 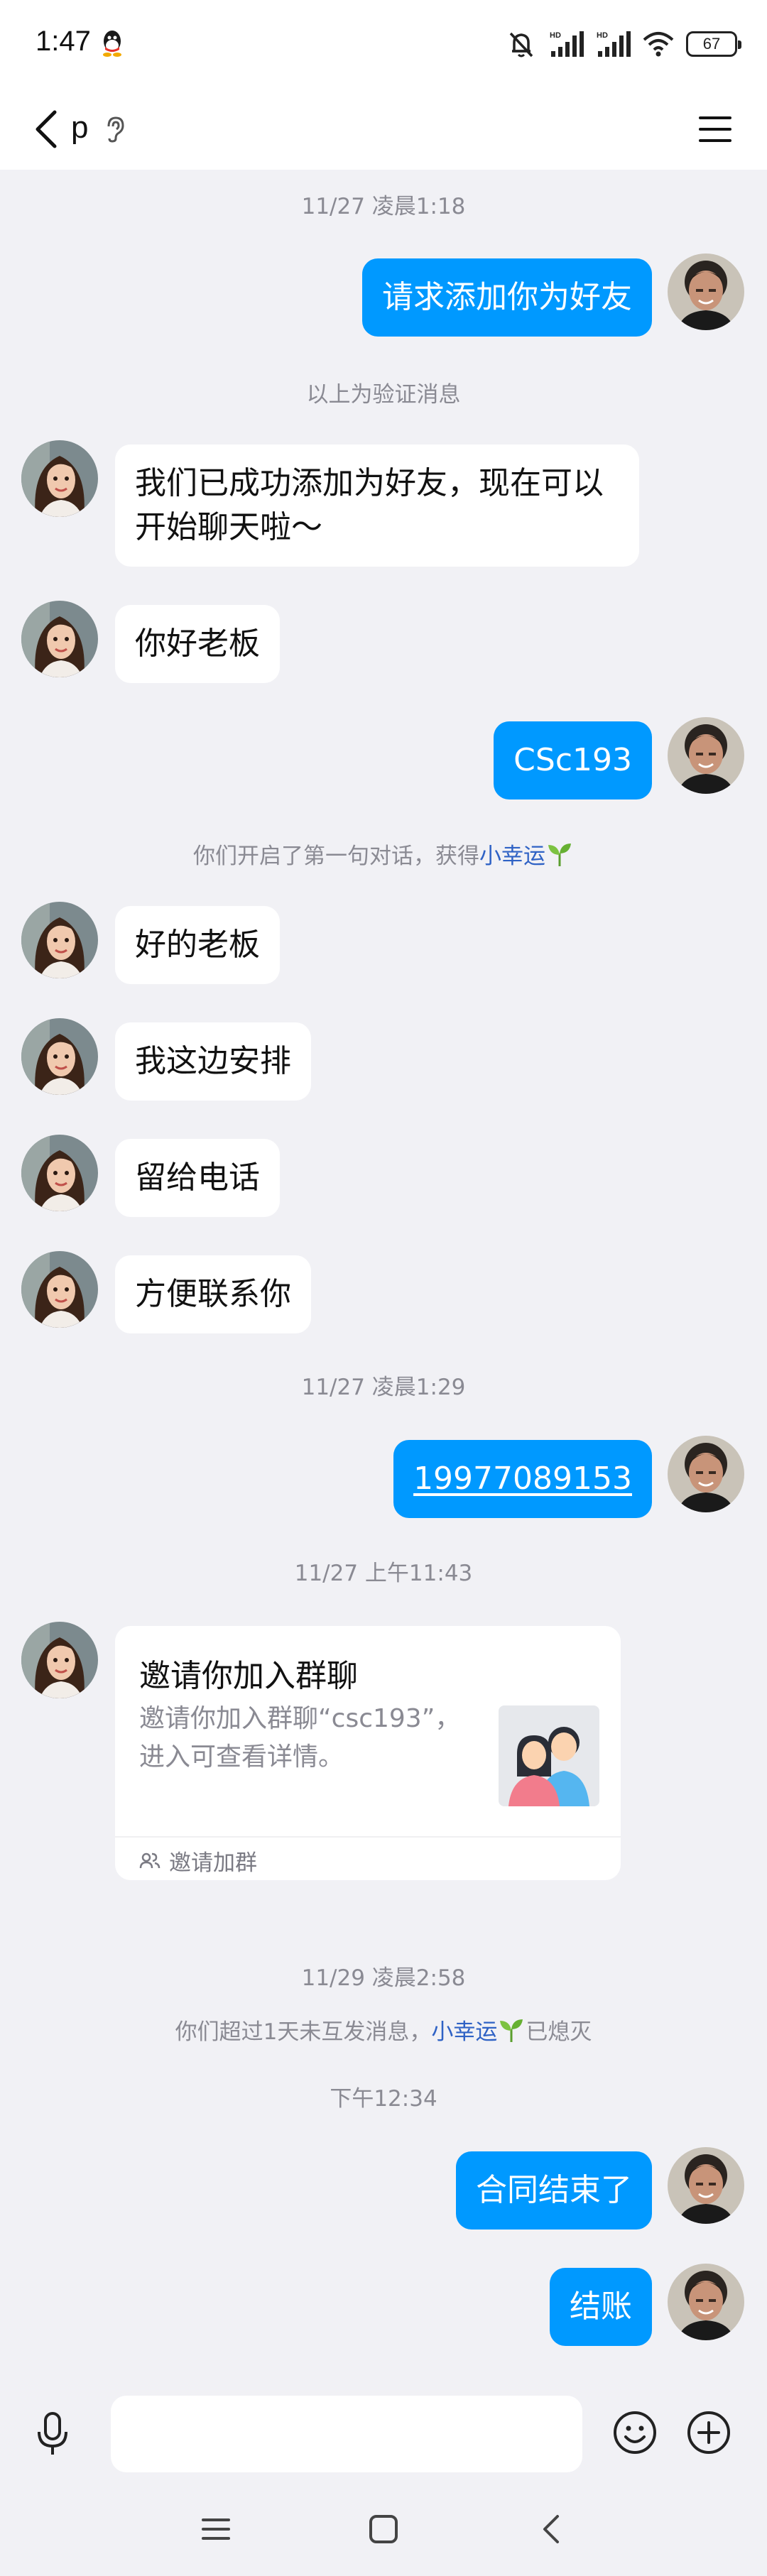 I want to click on divider, so click(x=368, y=1837).